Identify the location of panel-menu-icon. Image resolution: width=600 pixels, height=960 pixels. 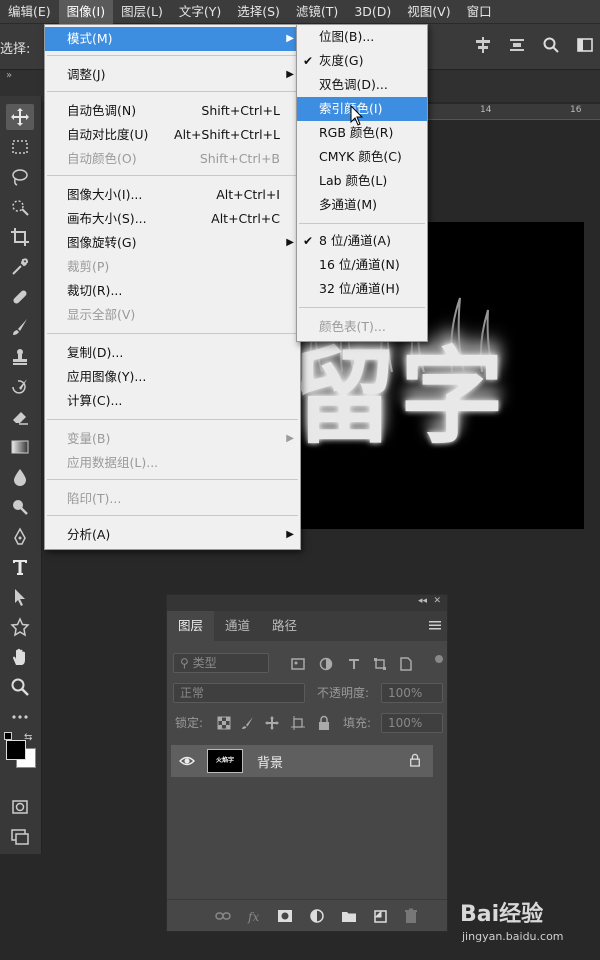
(435, 625).